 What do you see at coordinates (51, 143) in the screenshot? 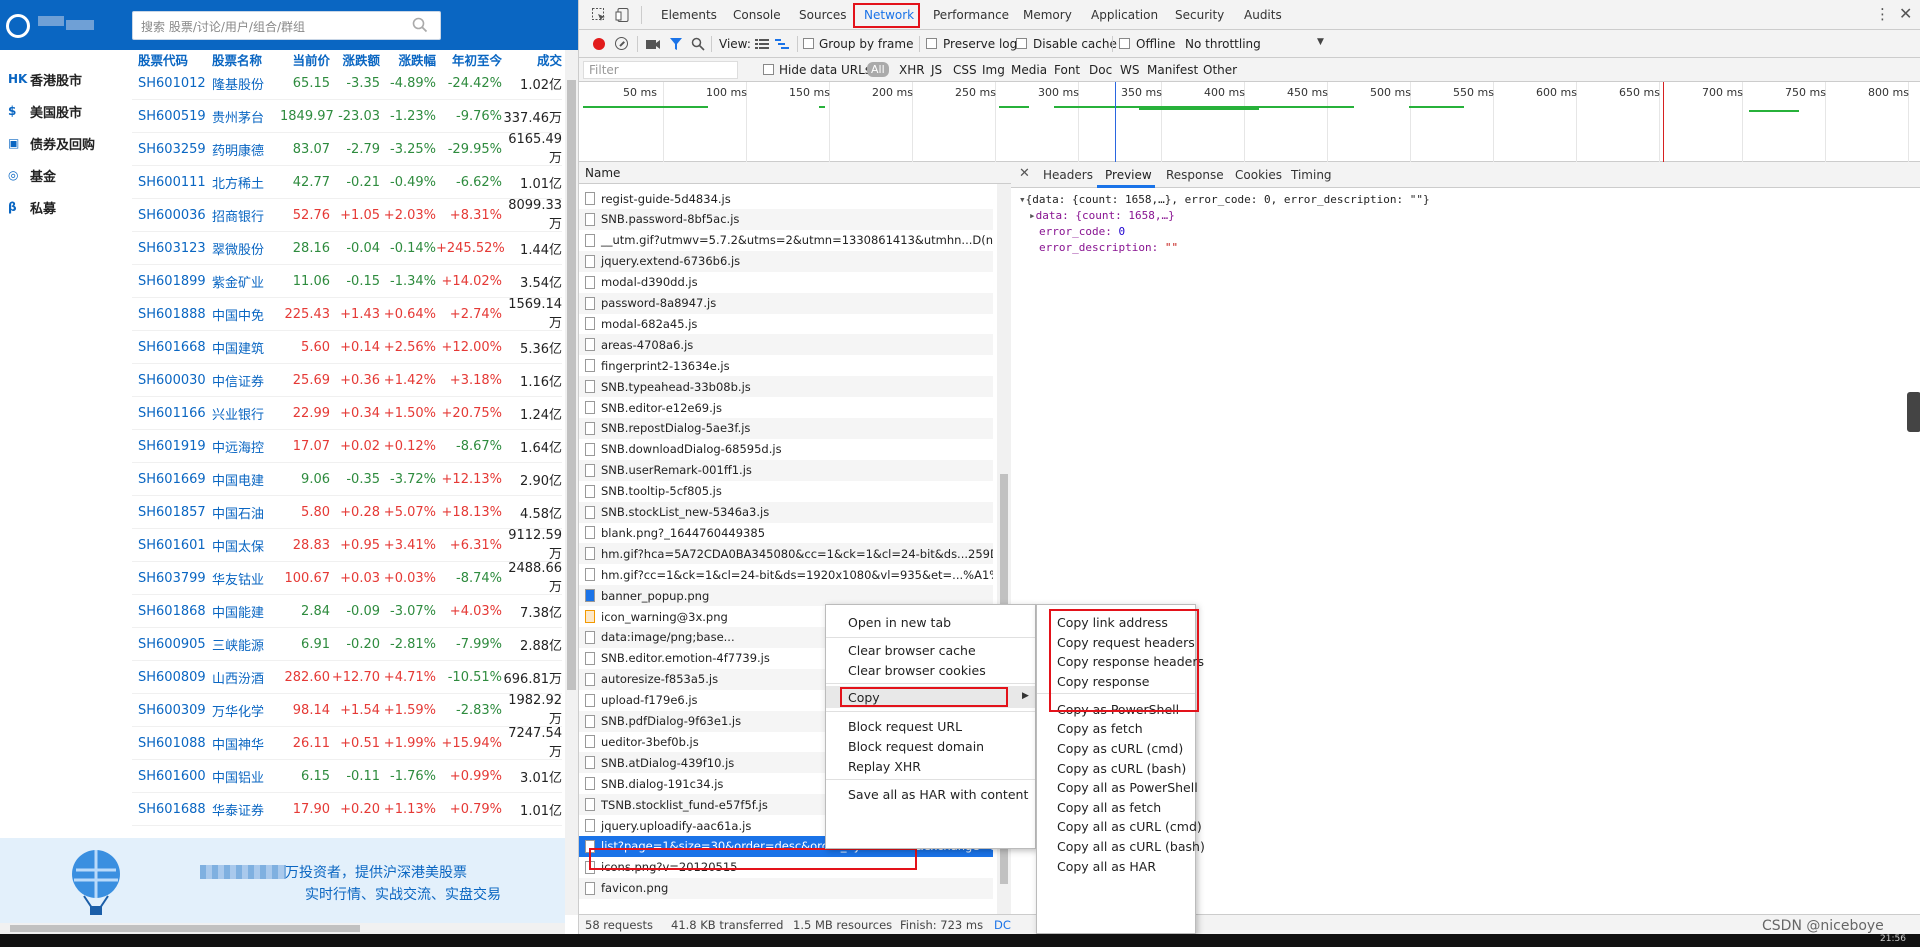
I see `sidebar-item-bonds: ▣ 债券及回购` at bounding box center [51, 143].